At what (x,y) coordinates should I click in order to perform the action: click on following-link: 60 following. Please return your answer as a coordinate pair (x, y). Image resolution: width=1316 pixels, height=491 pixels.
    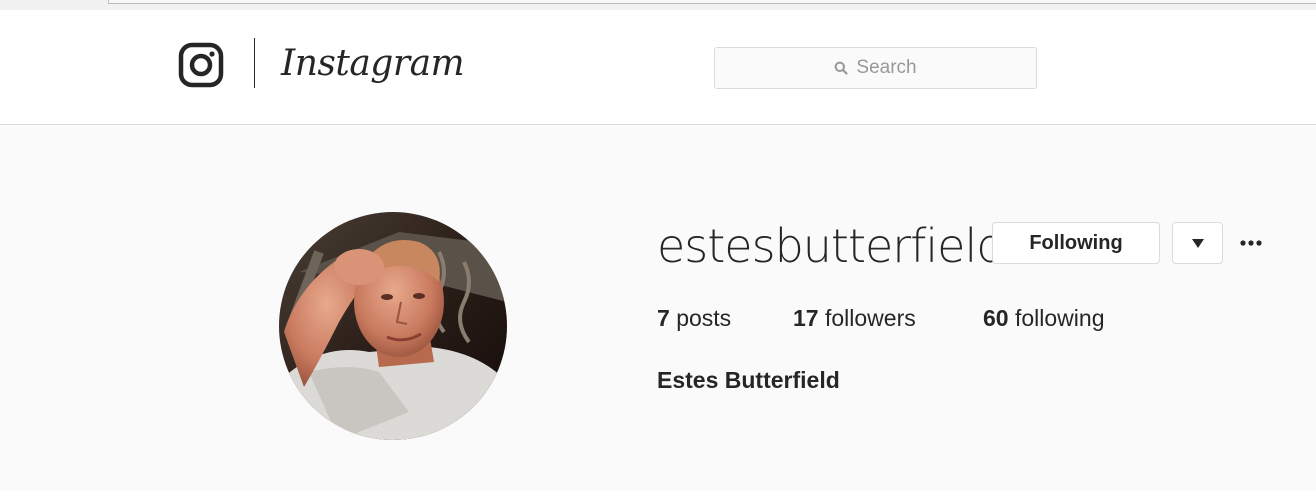
    Looking at the image, I should click on (1043, 318).